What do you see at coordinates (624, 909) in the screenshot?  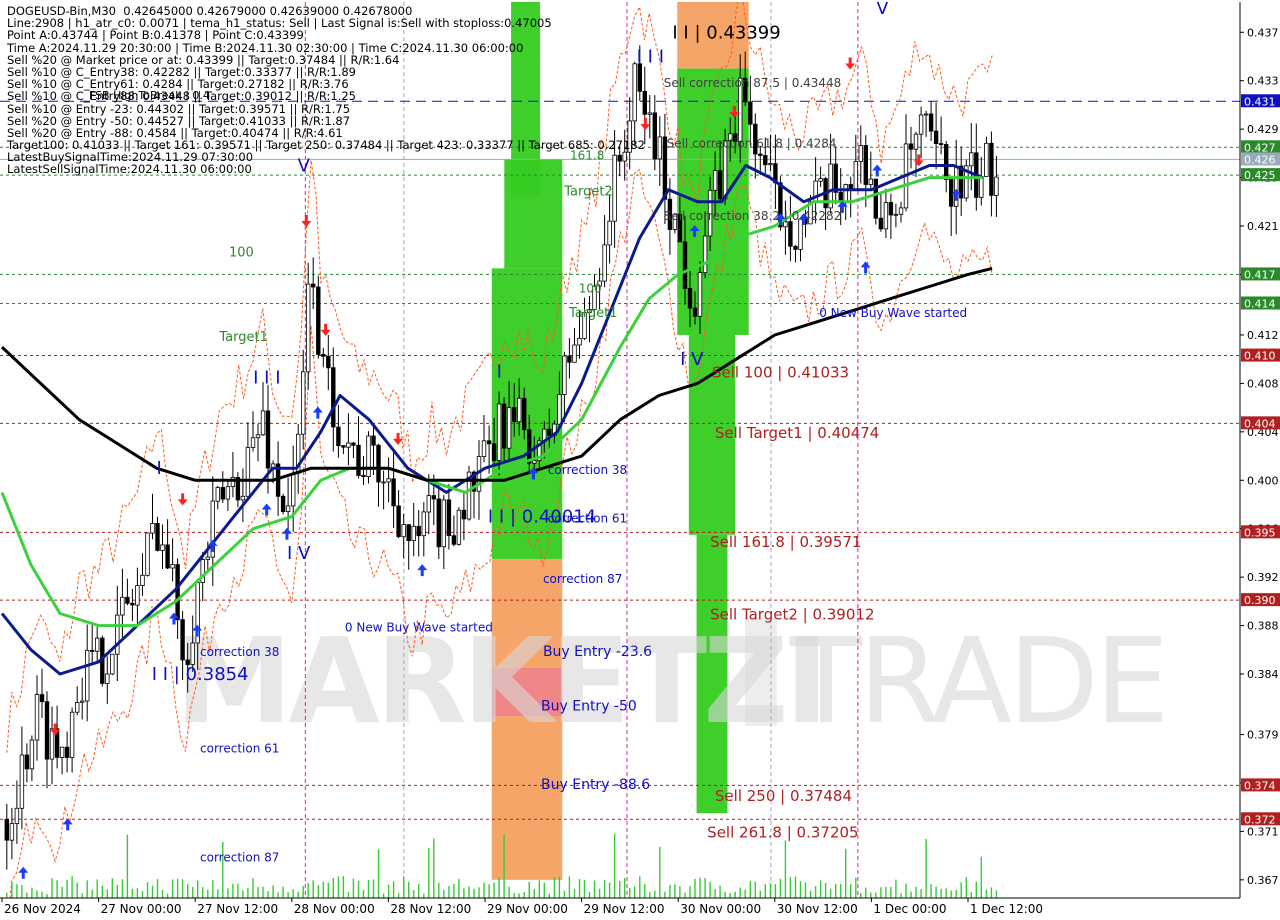 I see `time-tick-label: 29 Nov 12:00` at bounding box center [624, 909].